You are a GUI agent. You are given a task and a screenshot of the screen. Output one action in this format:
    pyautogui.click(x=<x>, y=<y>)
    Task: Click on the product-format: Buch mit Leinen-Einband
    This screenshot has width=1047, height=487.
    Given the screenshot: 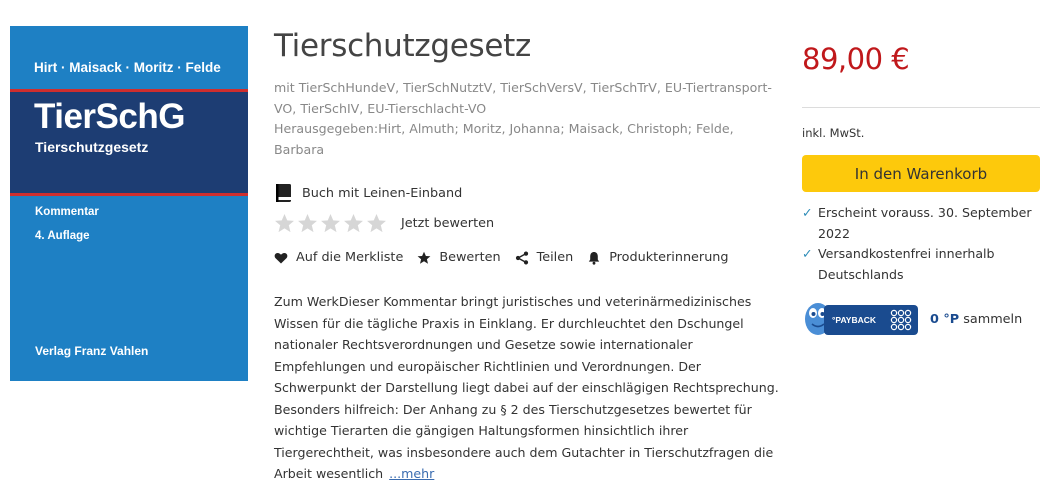 What is the action you would take?
    pyautogui.click(x=368, y=193)
    